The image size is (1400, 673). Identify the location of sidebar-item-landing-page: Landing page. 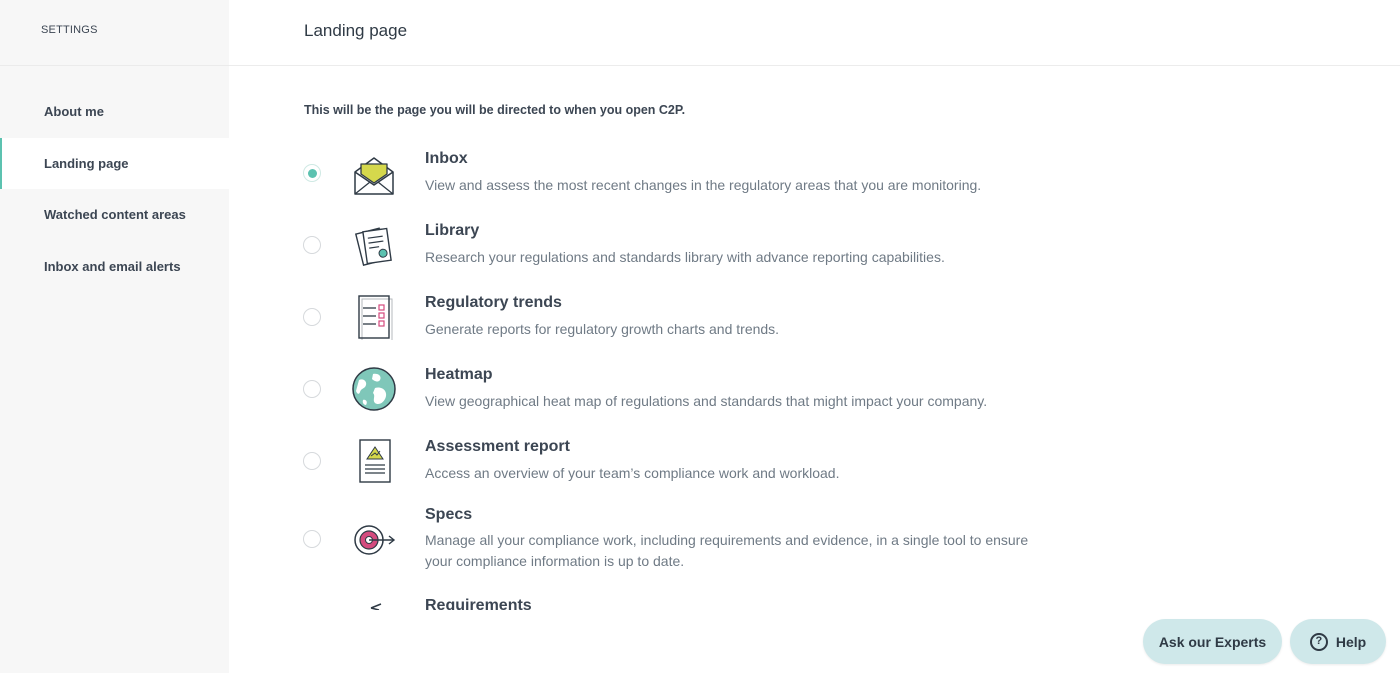
(114, 163).